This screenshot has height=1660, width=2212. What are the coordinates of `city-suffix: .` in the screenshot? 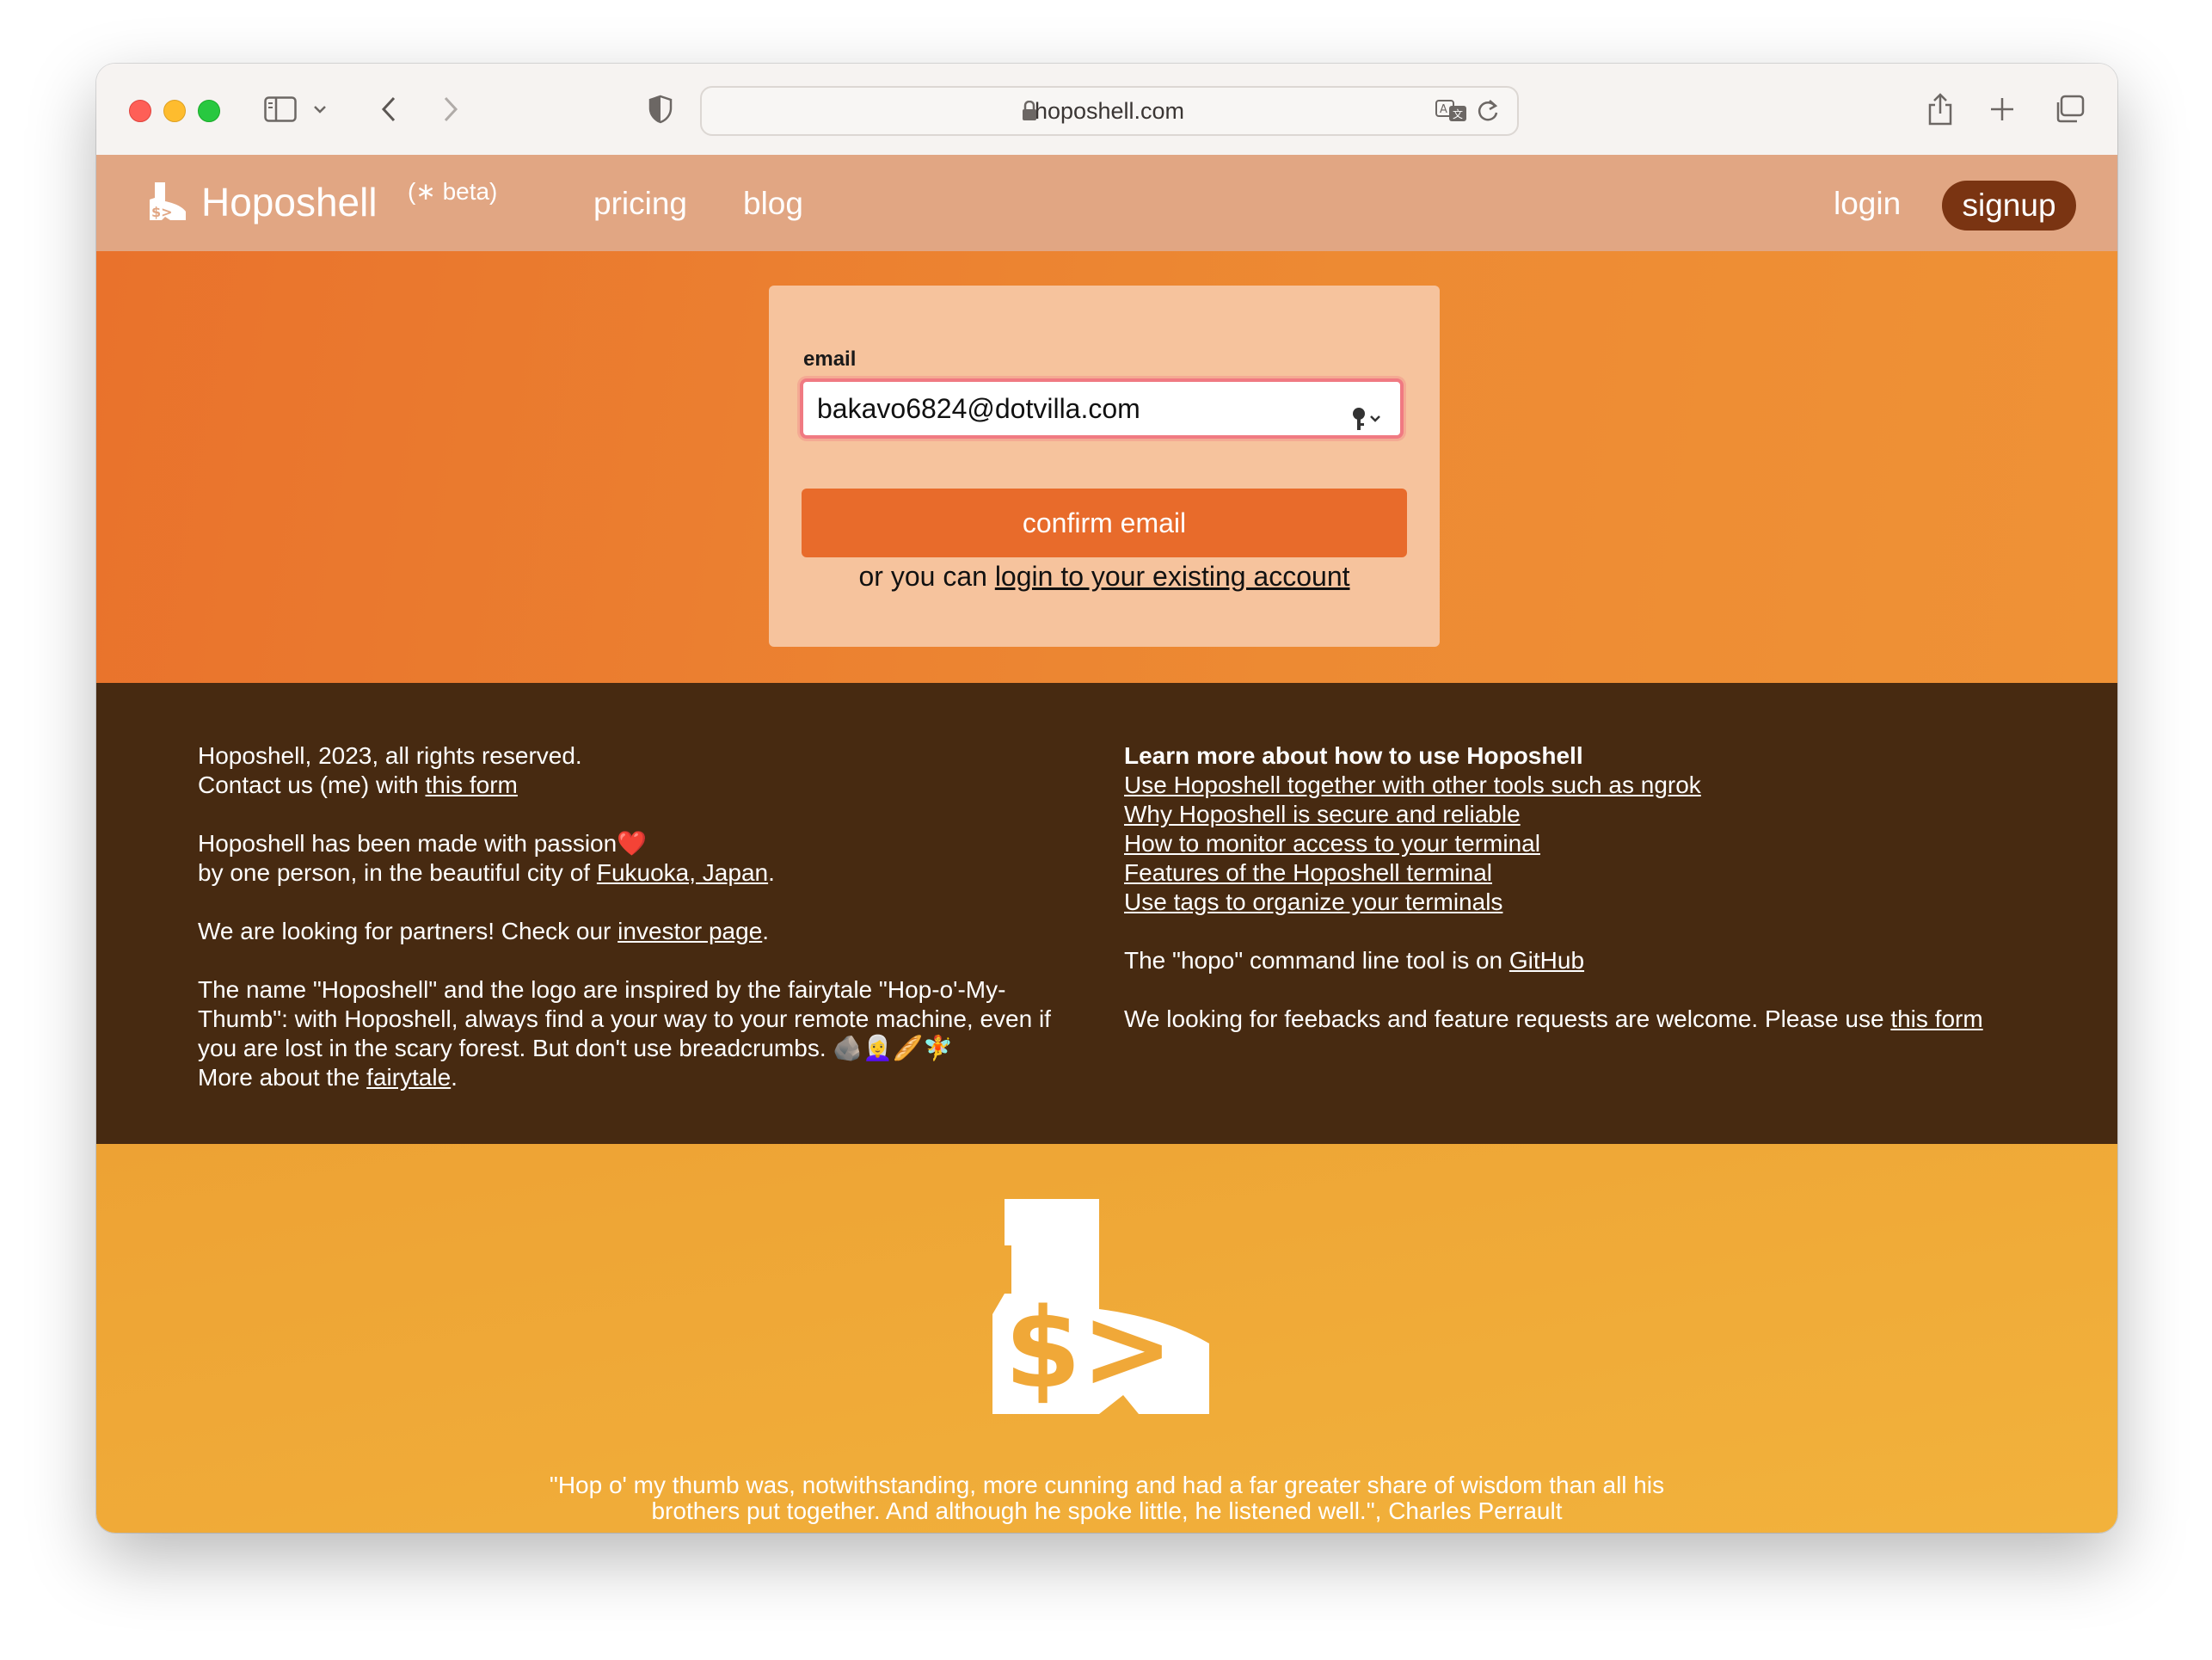 It's located at (771, 872).